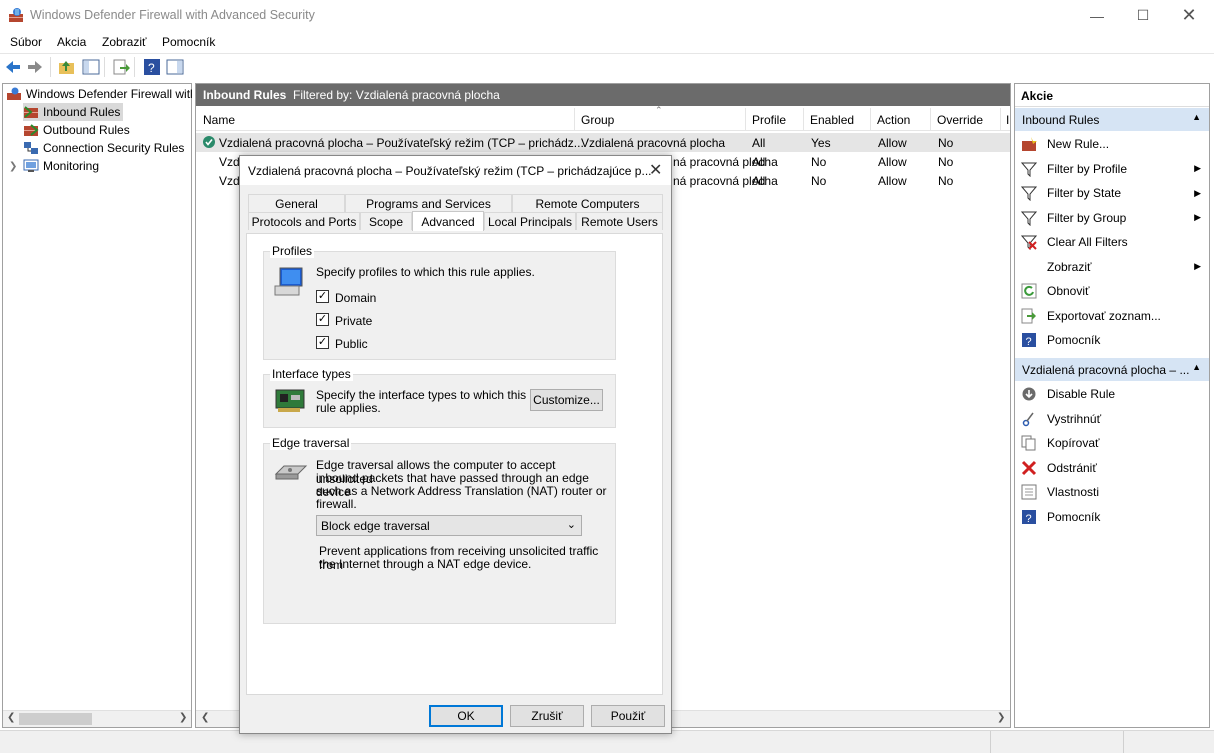  What do you see at coordinates (1074, 516) in the screenshot?
I see `action-label: Pomocník` at bounding box center [1074, 516].